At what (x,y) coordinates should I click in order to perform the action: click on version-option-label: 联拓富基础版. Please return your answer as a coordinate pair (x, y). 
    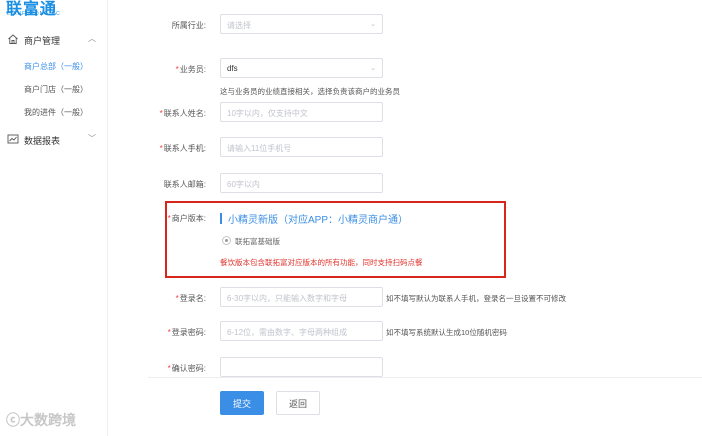
    Looking at the image, I should click on (257, 241).